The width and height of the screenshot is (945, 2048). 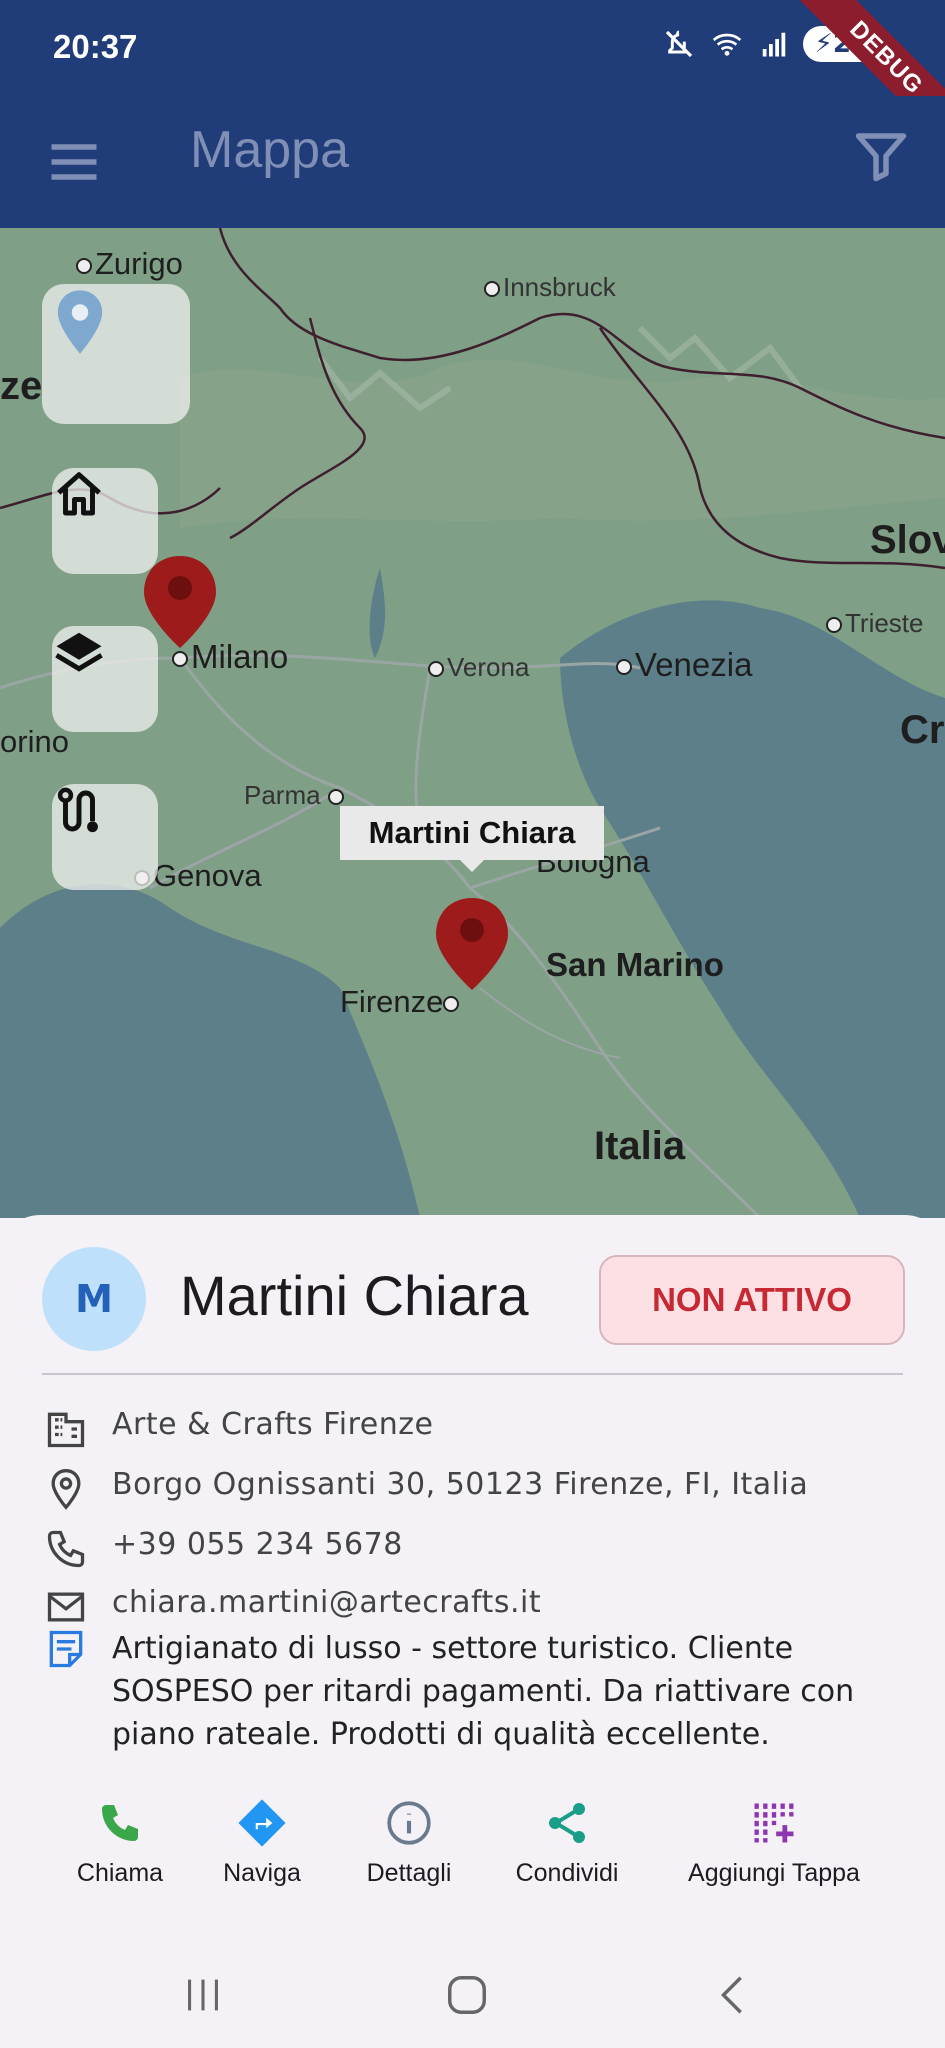 What do you see at coordinates (79, 652) in the screenshot?
I see `layers-icon` at bounding box center [79, 652].